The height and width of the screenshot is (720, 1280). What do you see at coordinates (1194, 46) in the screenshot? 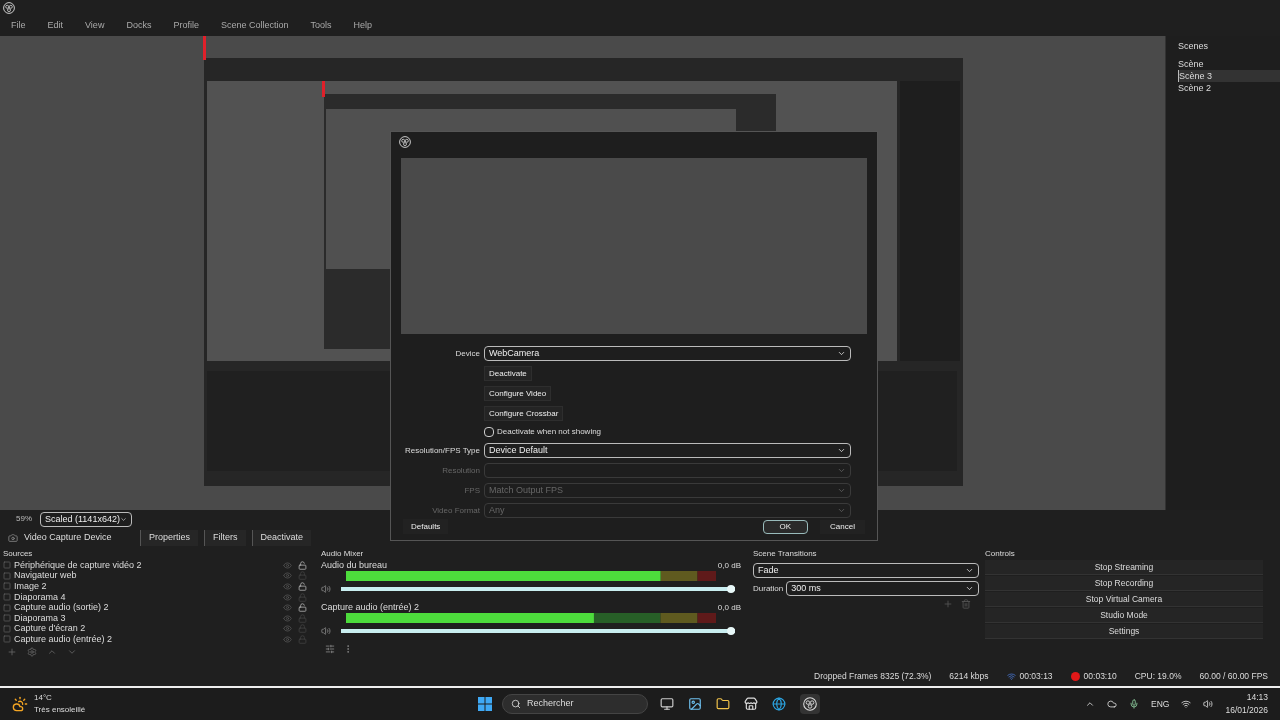
I see `panel-title: Scenes` at bounding box center [1194, 46].